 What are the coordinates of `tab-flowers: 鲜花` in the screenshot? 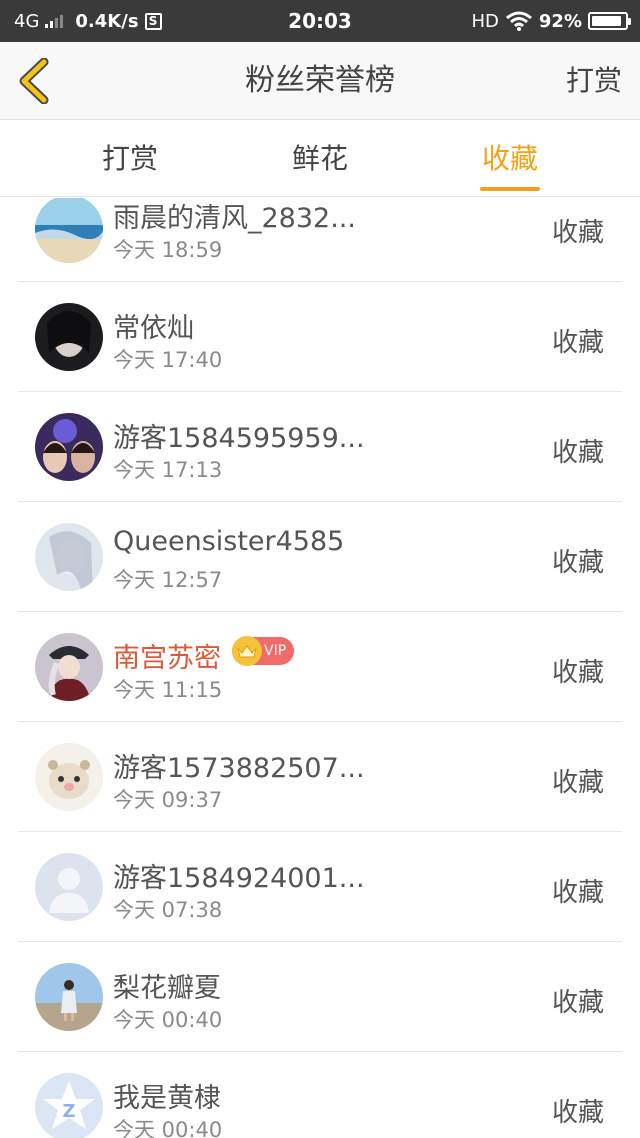 It's located at (320, 159).